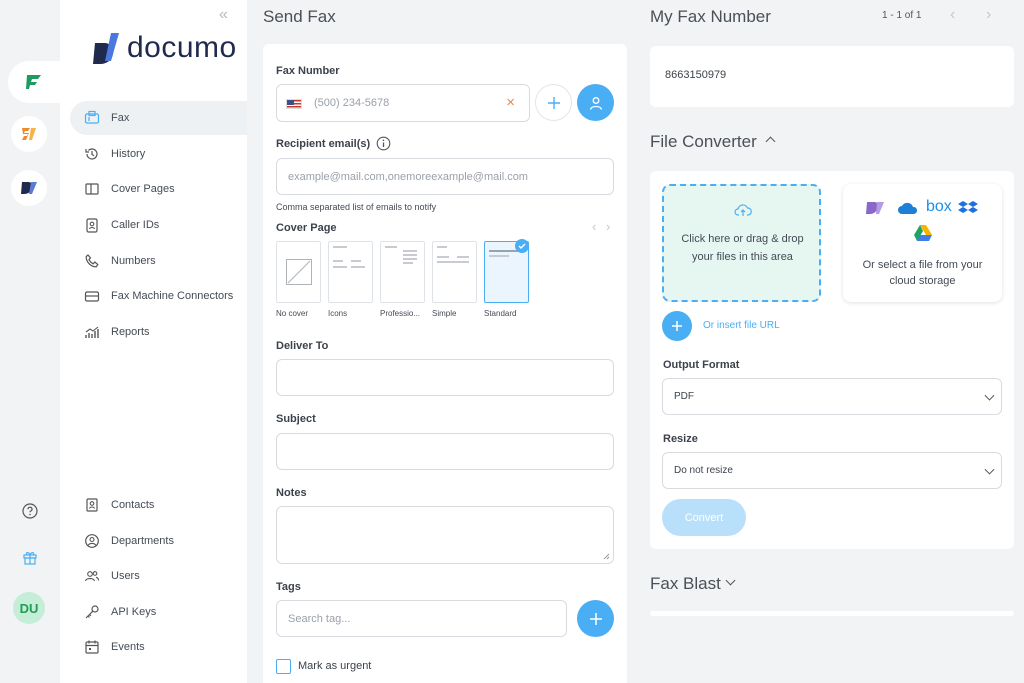 The image size is (1024, 683). What do you see at coordinates (135, 225) in the screenshot?
I see `sidebar-item-label: Caller IDs` at bounding box center [135, 225].